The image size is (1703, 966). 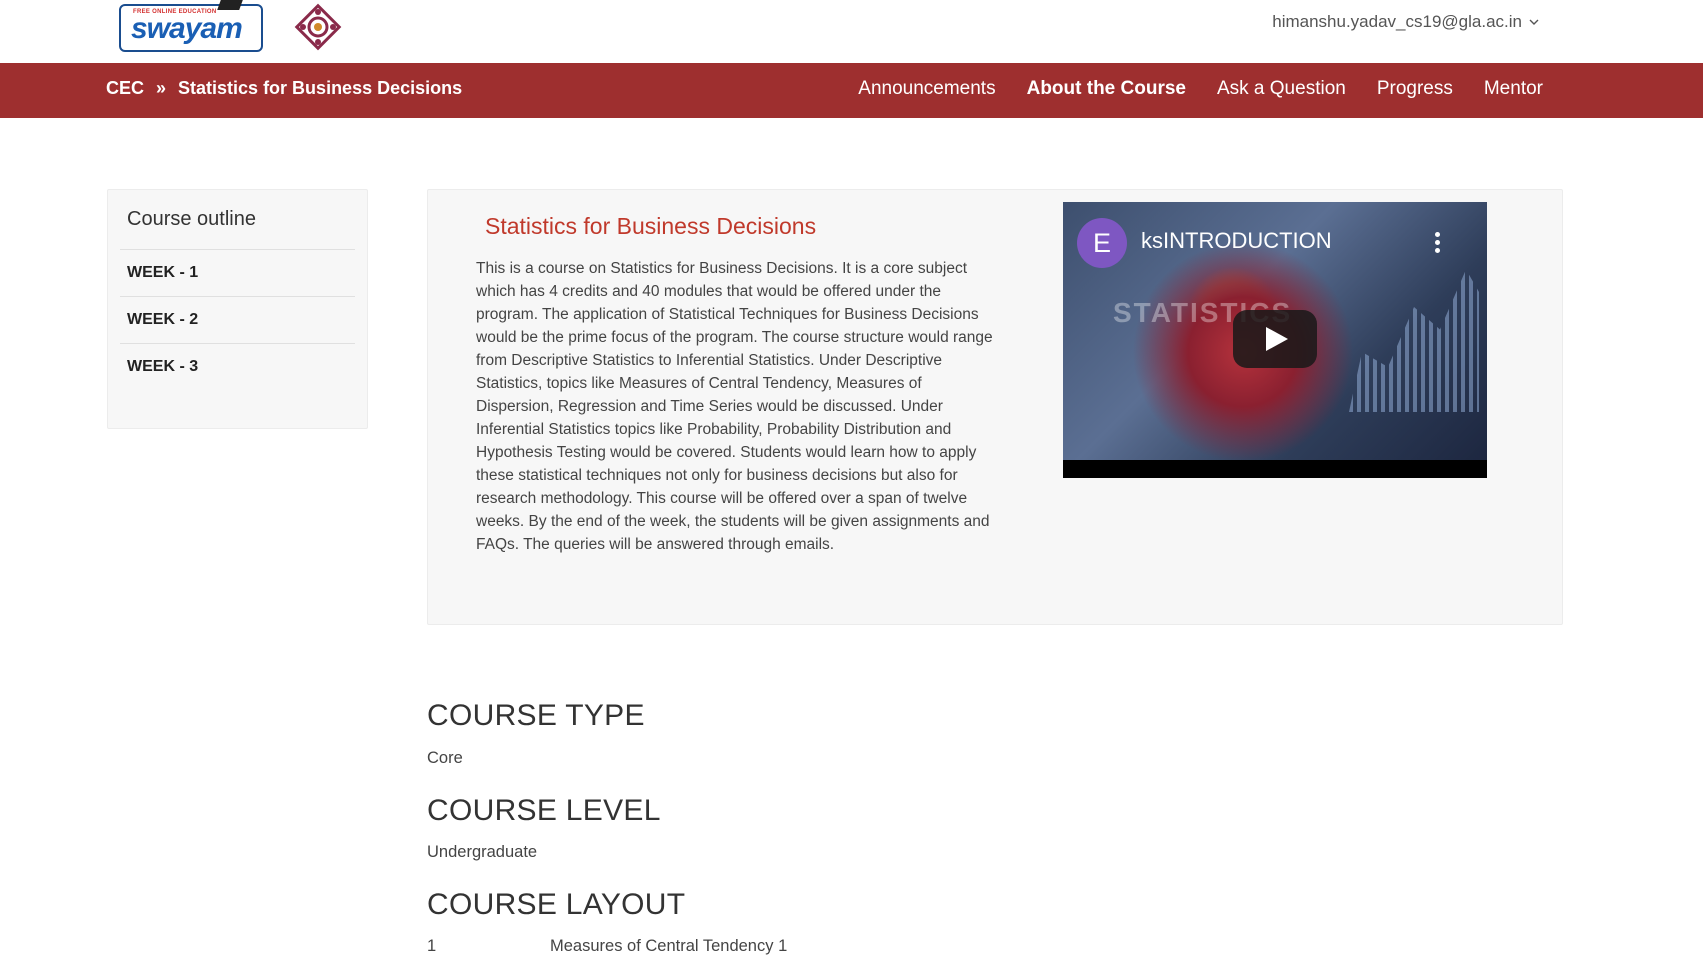 I want to click on breadcrumb-cec: CEC, so click(x=125, y=88).